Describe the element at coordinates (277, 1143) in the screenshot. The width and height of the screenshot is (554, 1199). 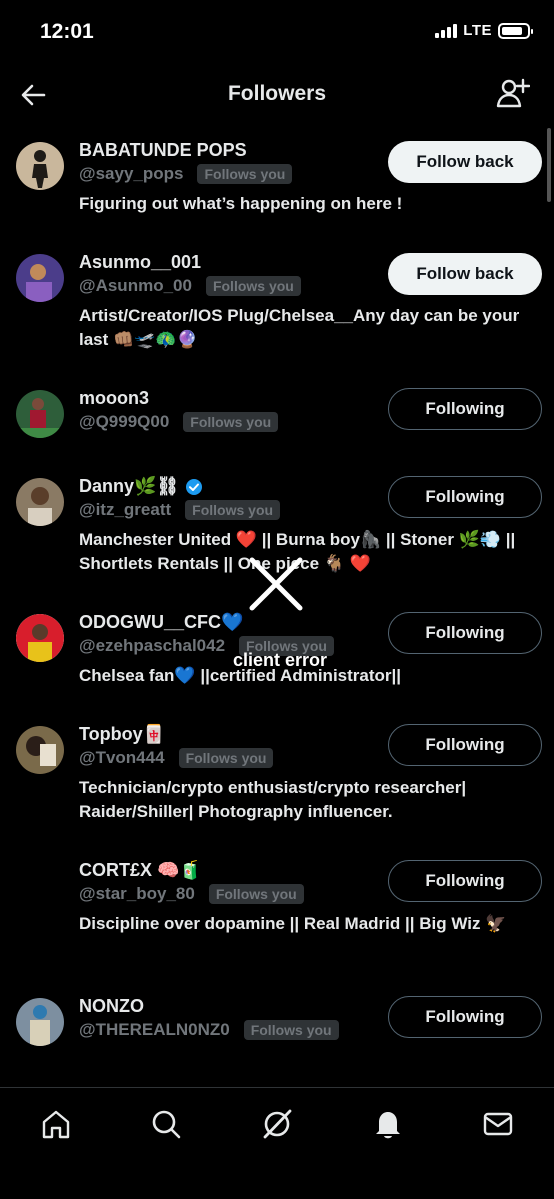
I see `bottom-tab-bar` at that location.